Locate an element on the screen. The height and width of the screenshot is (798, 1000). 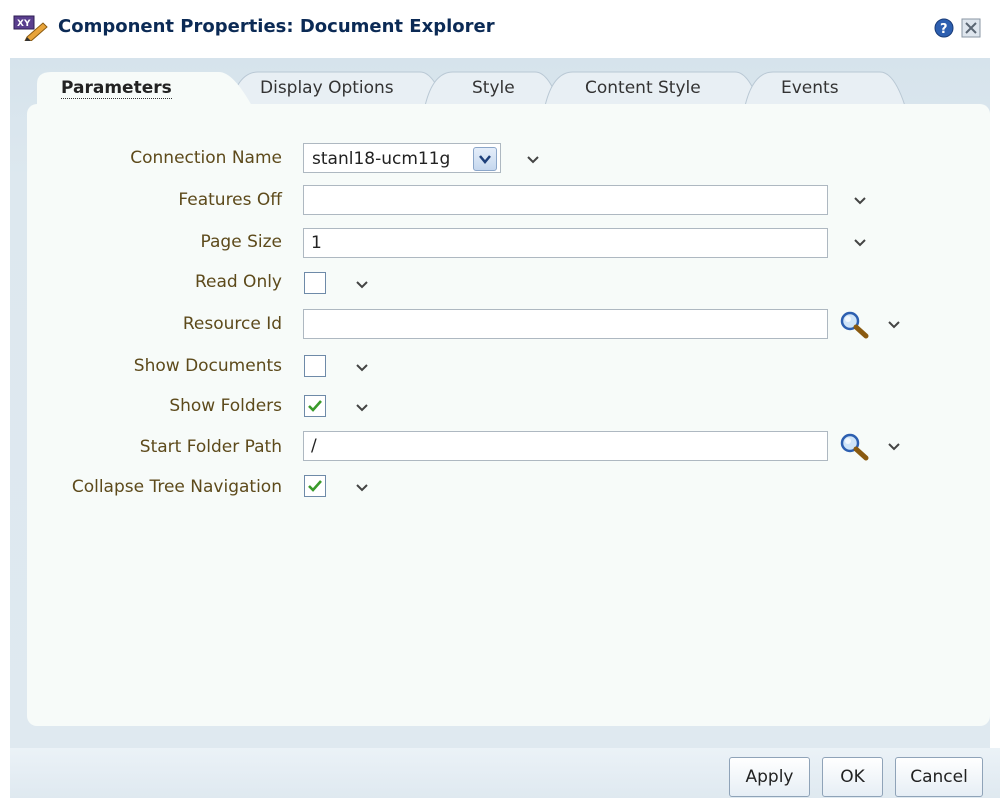
collapse-tree-navigation-checkbox is located at coordinates (315, 486).